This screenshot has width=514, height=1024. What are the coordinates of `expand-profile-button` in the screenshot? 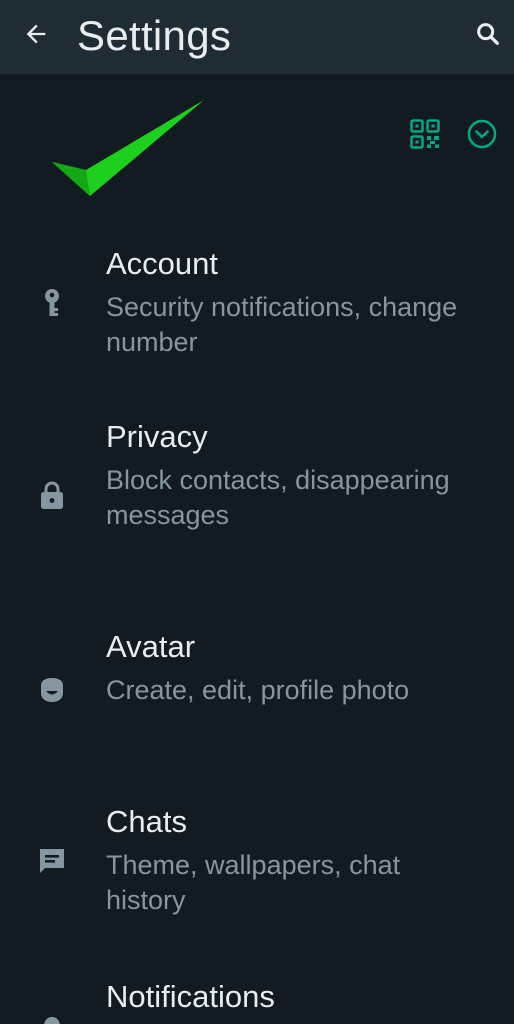 It's located at (482, 134).